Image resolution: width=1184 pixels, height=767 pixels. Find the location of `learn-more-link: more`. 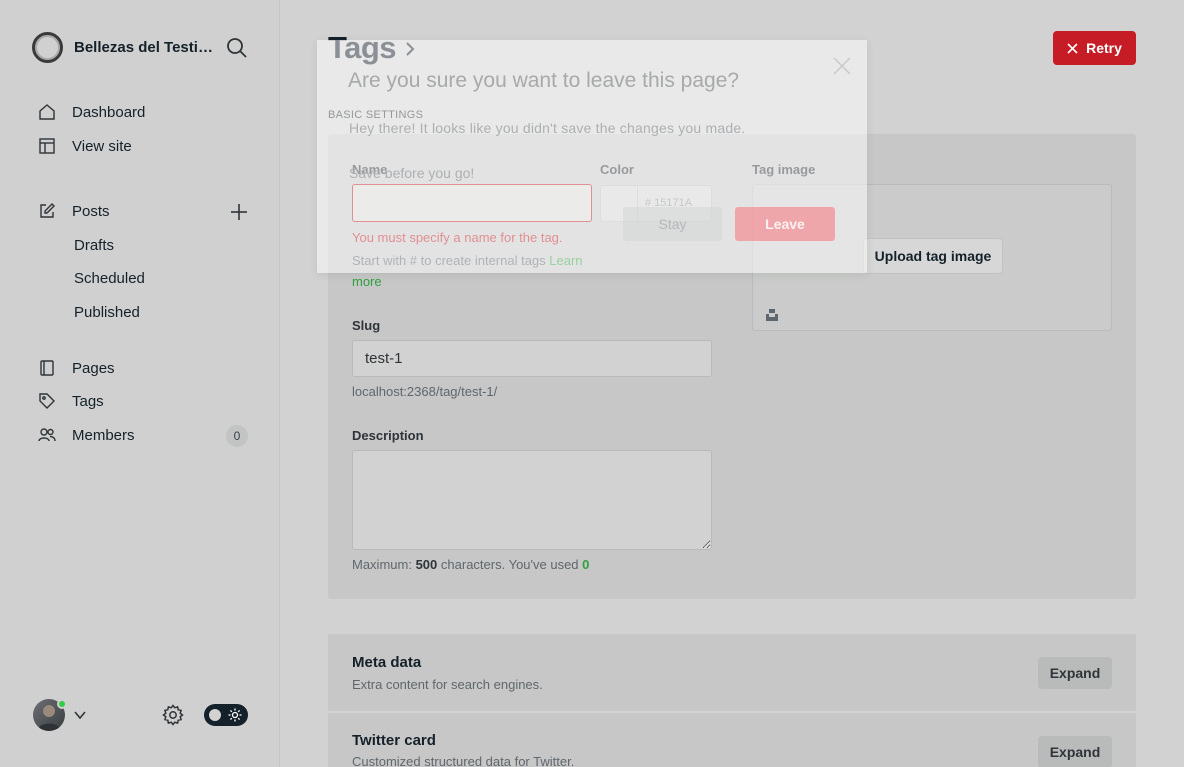

learn-more-link: more is located at coordinates (367, 281).